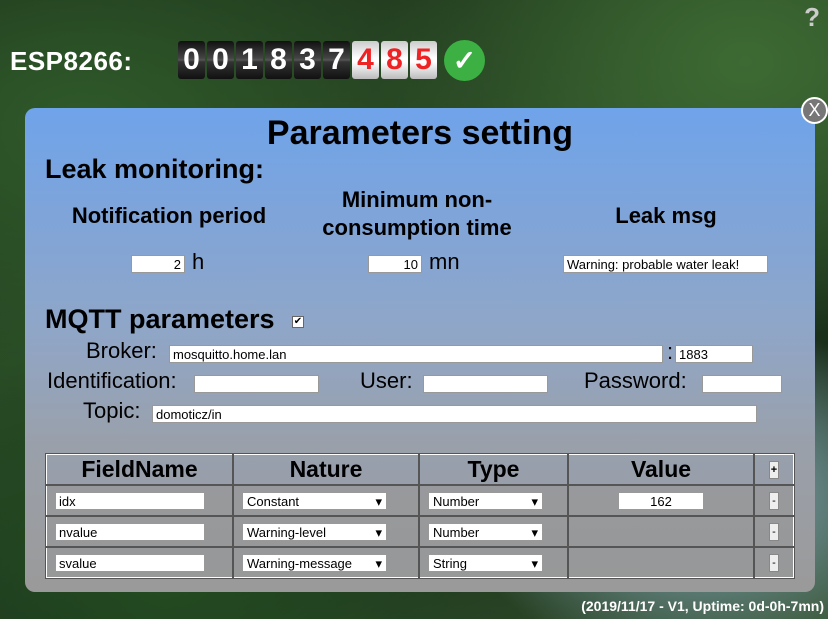  What do you see at coordinates (661, 500) in the screenshot?
I see `value-input: 162` at bounding box center [661, 500].